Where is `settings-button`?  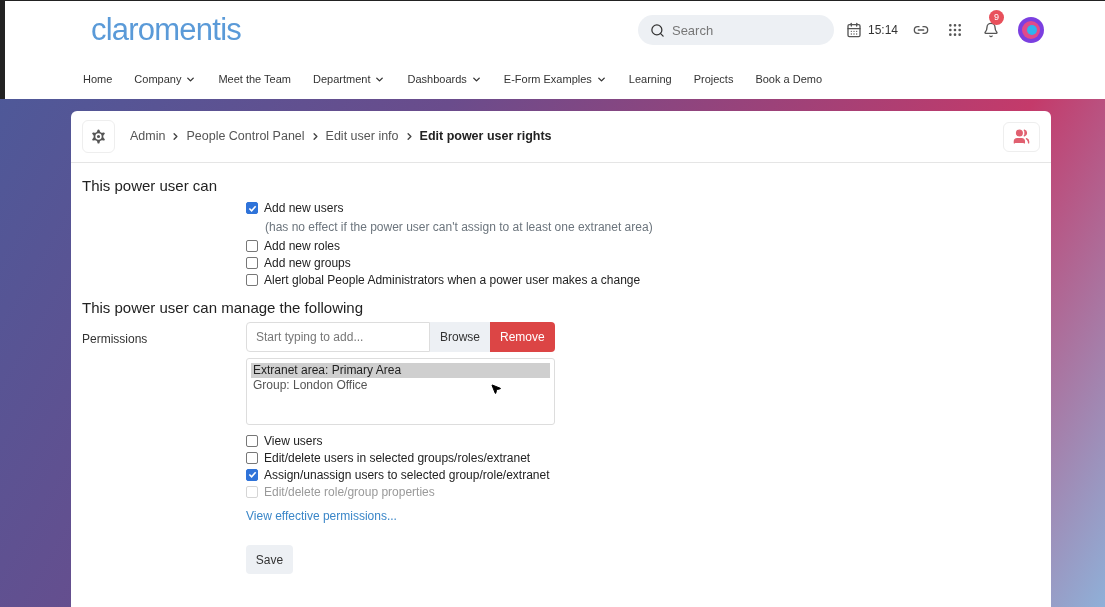 settings-button is located at coordinates (98, 136).